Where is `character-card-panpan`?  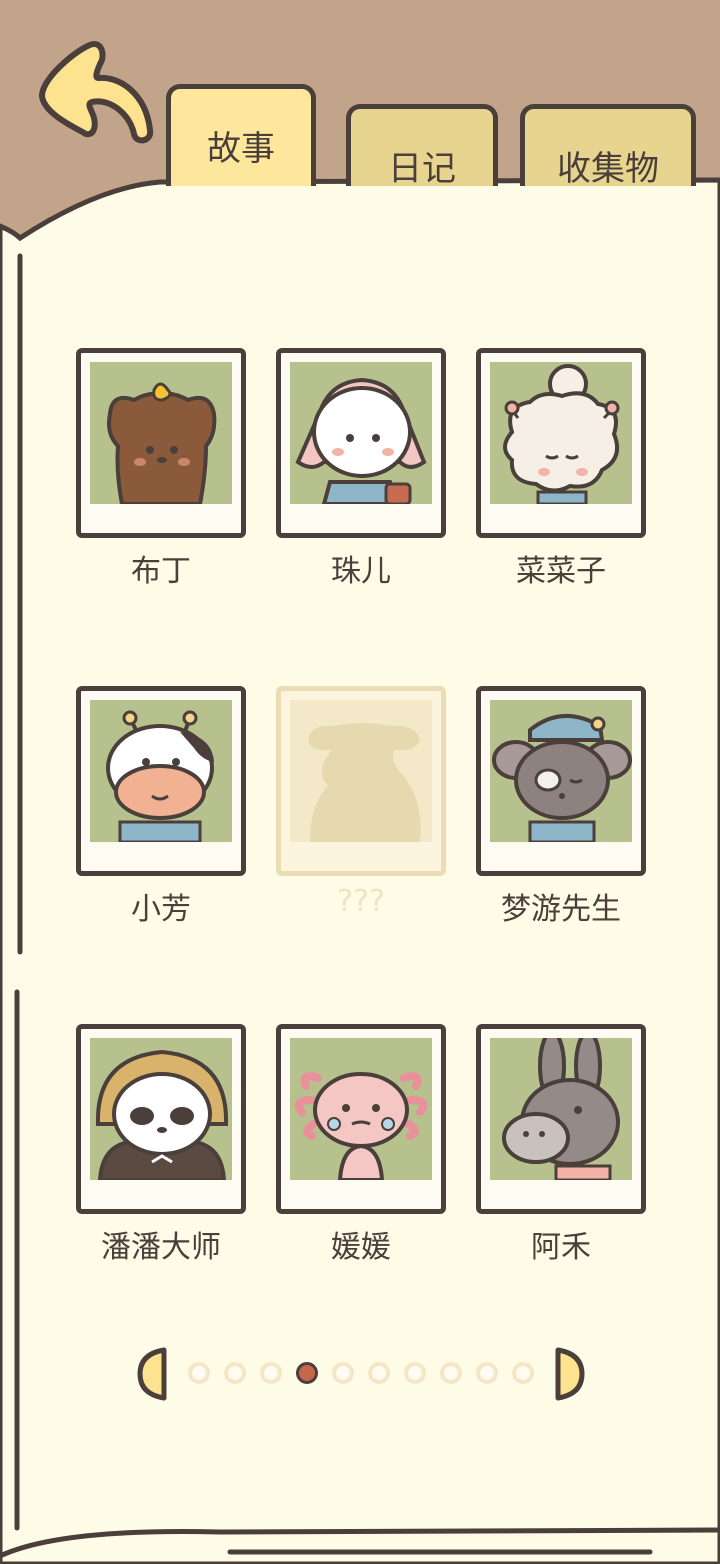 character-card-panpan is located at coordinates (161, 1119).